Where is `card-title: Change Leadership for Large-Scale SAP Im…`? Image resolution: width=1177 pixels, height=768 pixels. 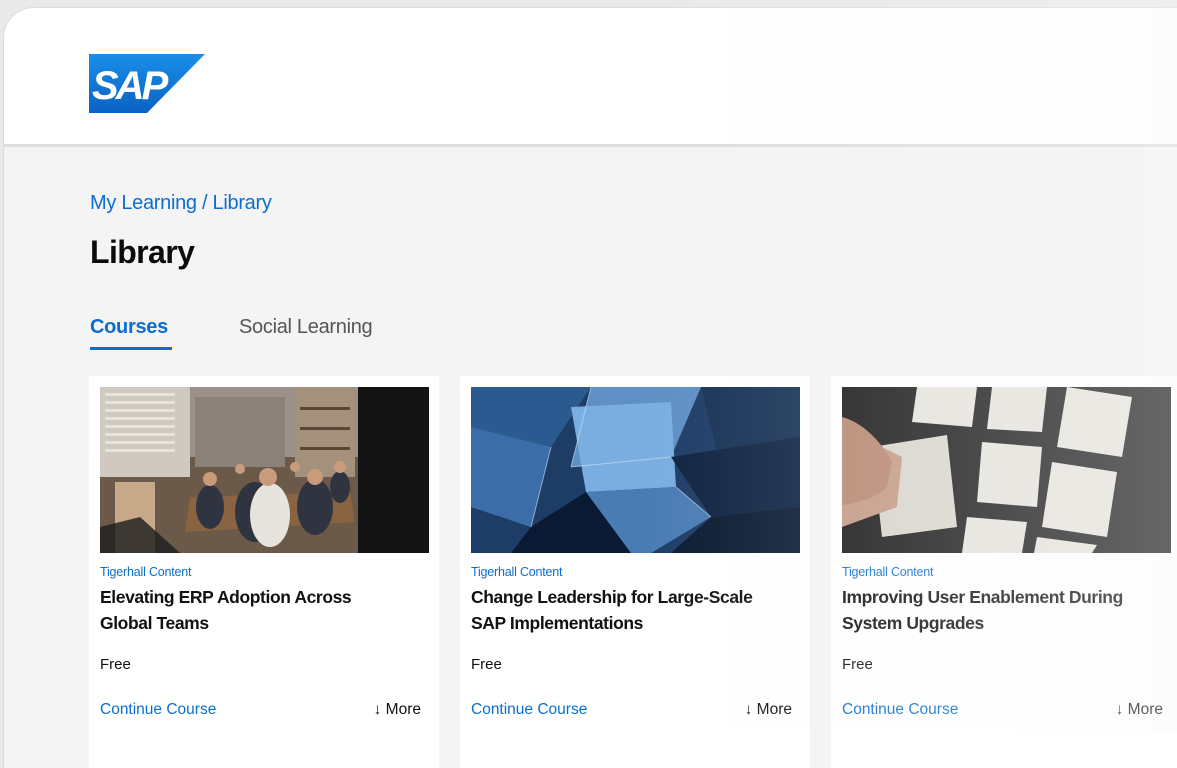
card-title: Change Leadership for Large-Scale SAP Im… is located at coordinates (616, 610).